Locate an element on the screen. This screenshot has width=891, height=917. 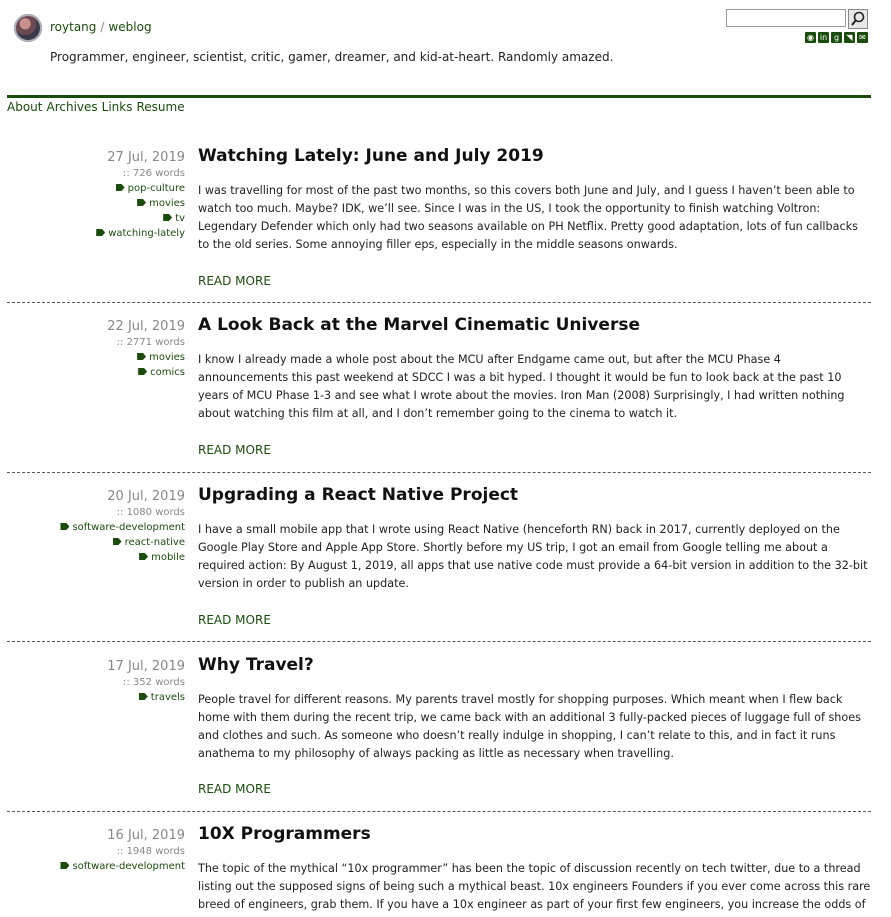
search-form is located at coordinates (797, 19).